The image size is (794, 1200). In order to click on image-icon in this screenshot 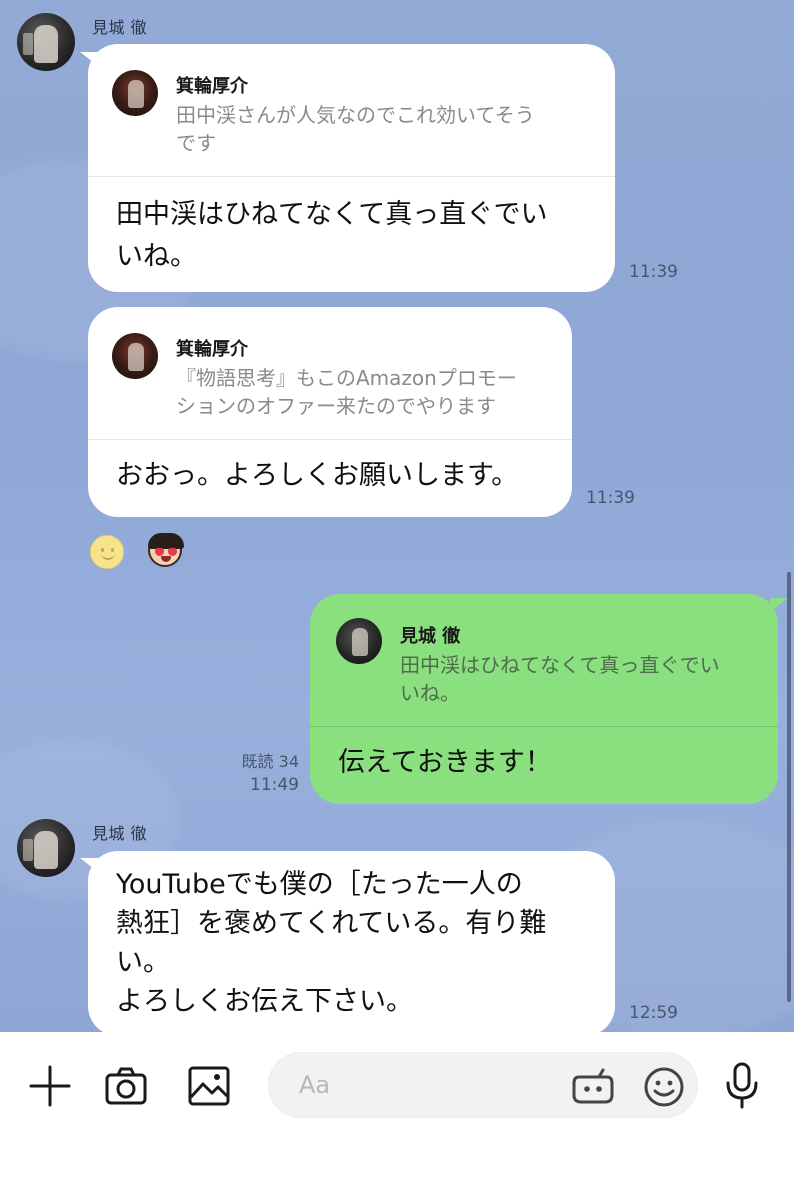, I will do `click(209, 1086)`.